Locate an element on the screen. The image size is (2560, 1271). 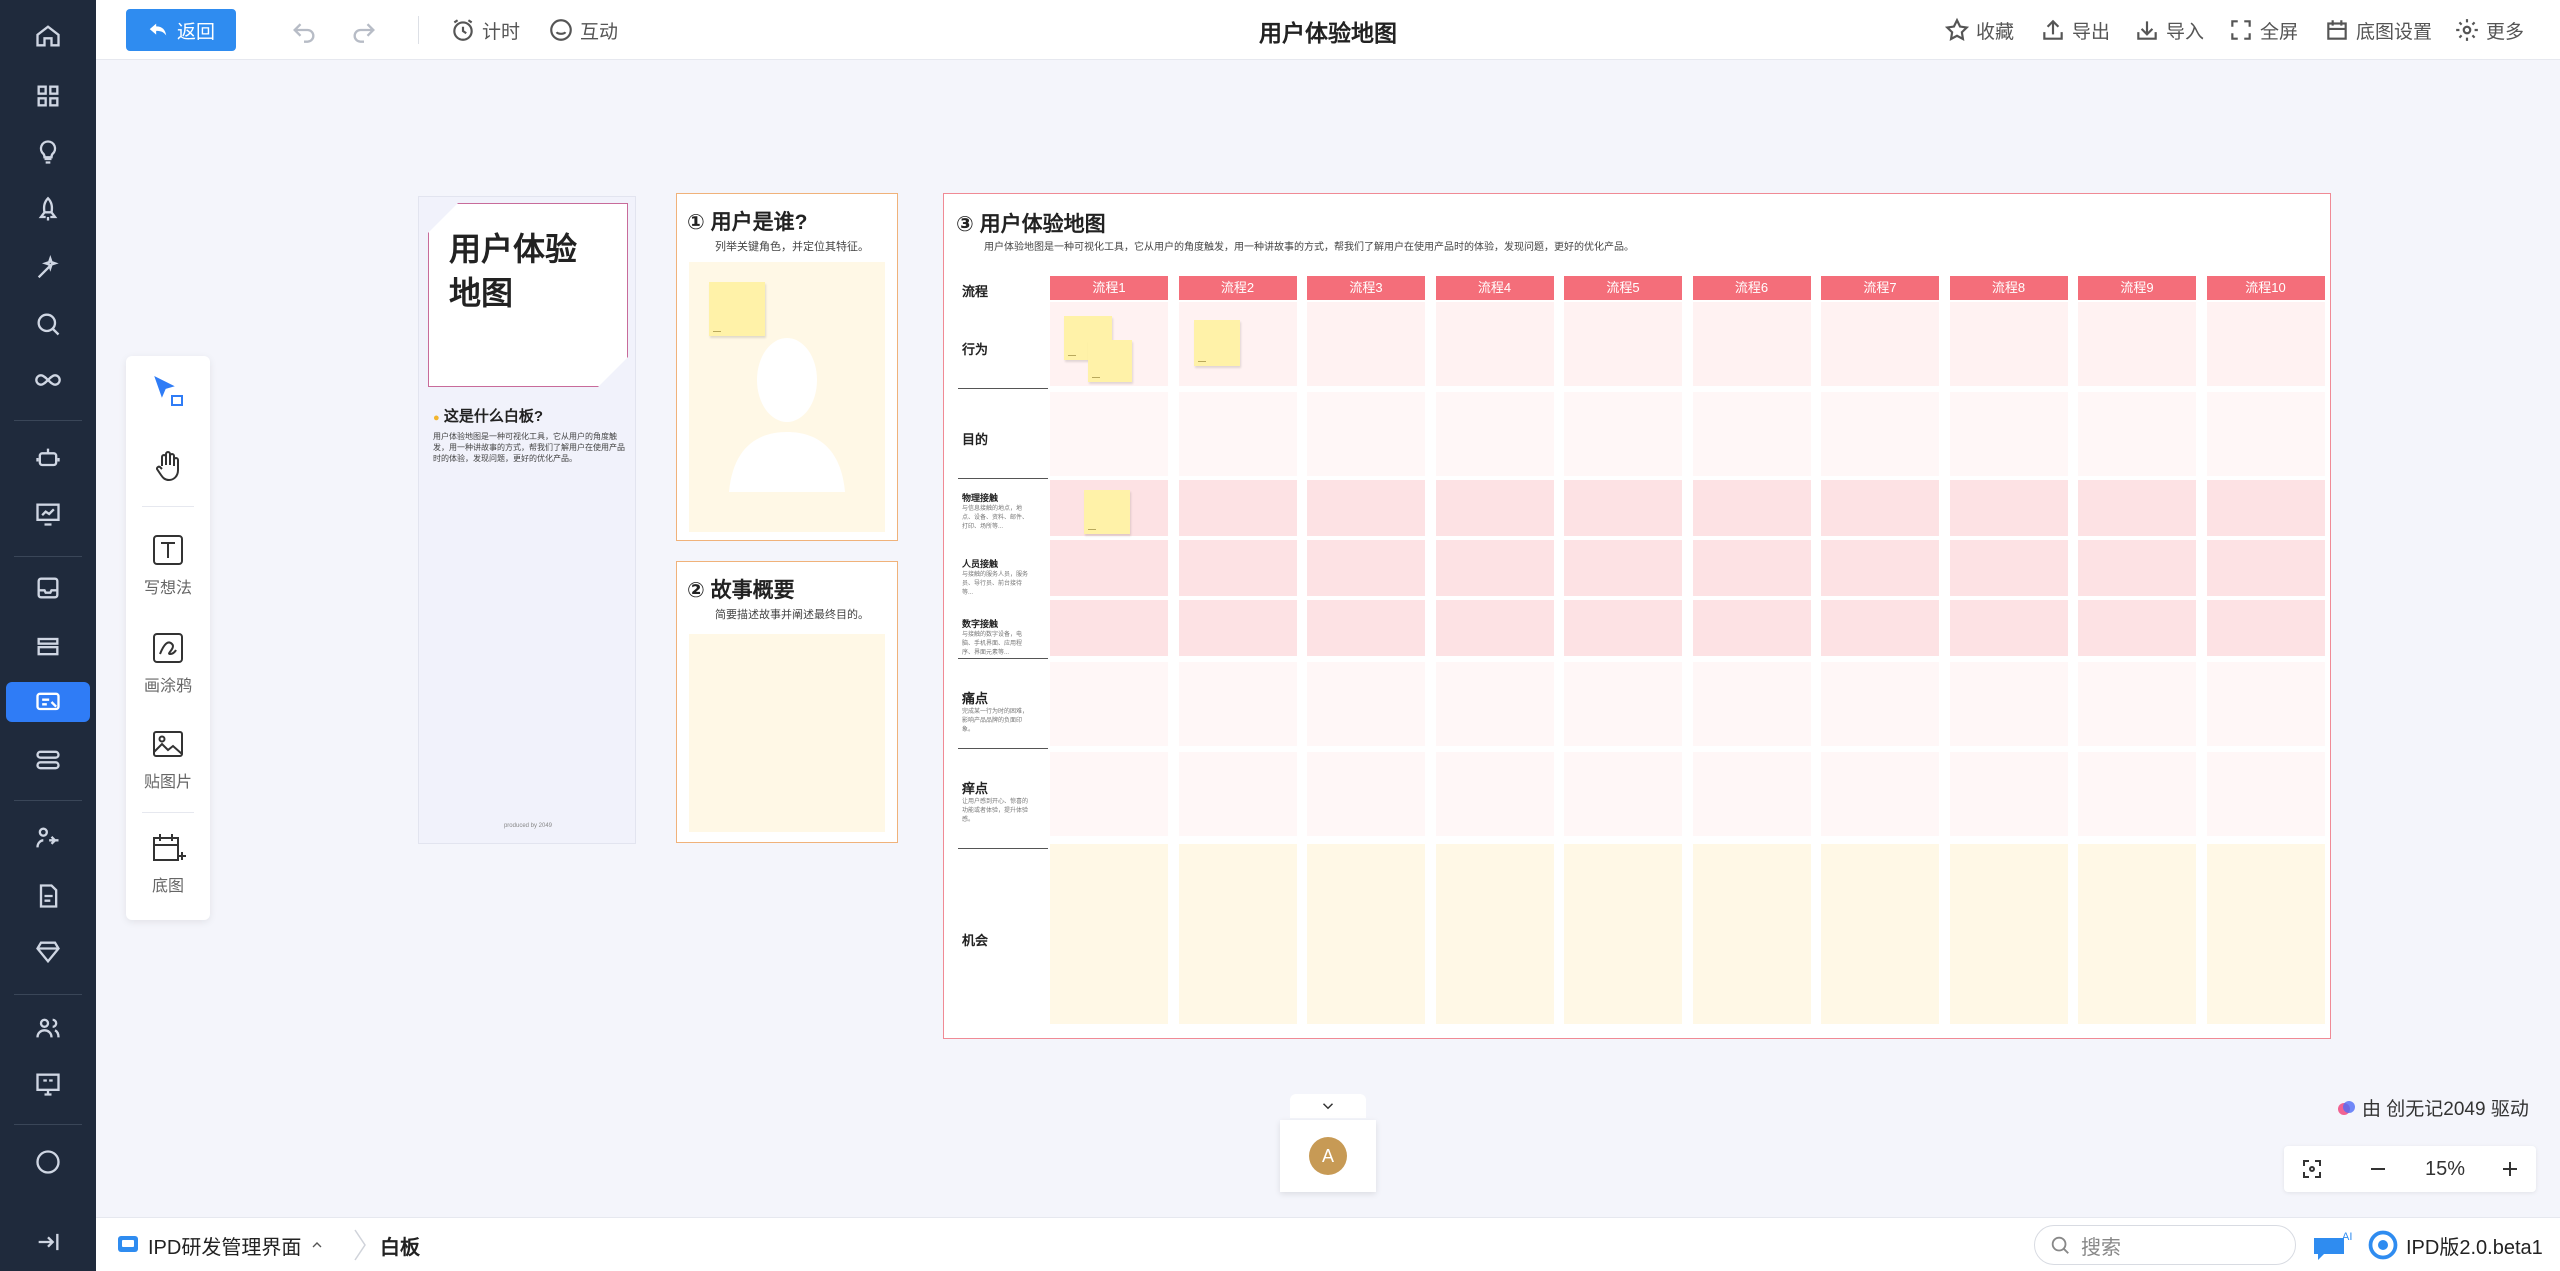
chart-board-icon is located at coordinates (48, 514).